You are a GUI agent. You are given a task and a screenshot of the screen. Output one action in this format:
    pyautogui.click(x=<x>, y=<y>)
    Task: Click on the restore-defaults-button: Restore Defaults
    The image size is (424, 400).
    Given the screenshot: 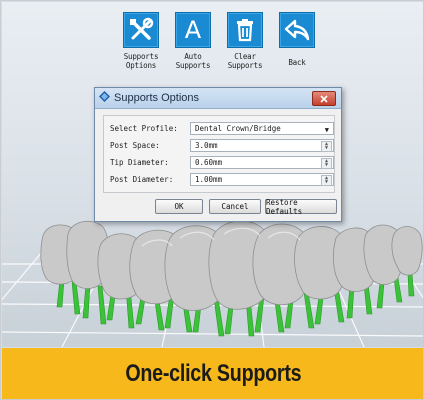 What is the action you would take?
    pyautogui.click(x=301, y=207)
    